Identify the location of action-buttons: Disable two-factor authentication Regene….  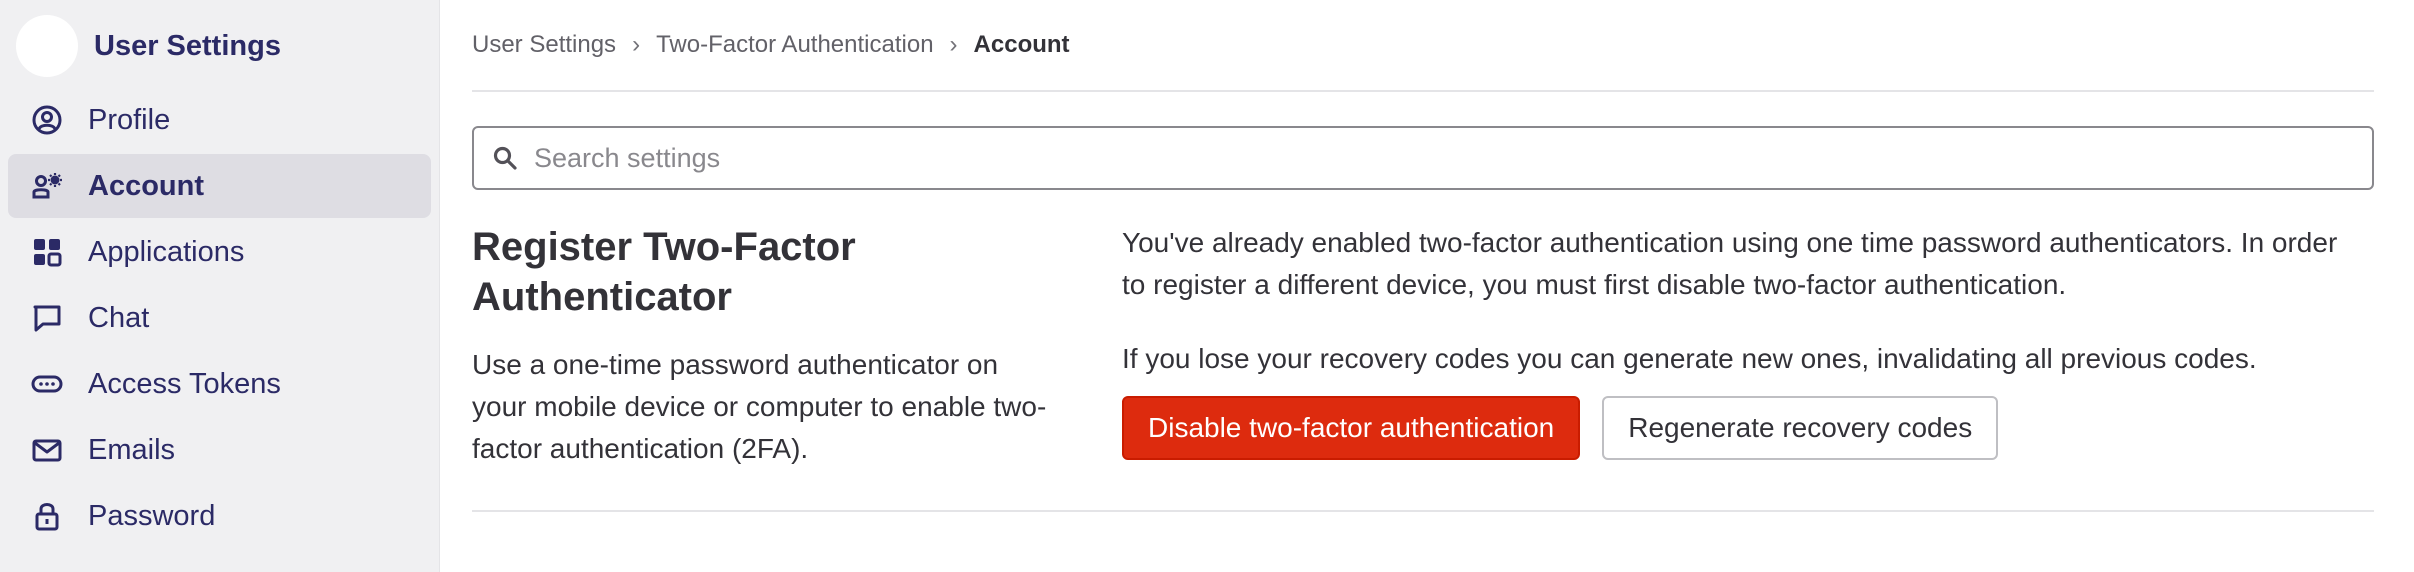
(1748, 428).